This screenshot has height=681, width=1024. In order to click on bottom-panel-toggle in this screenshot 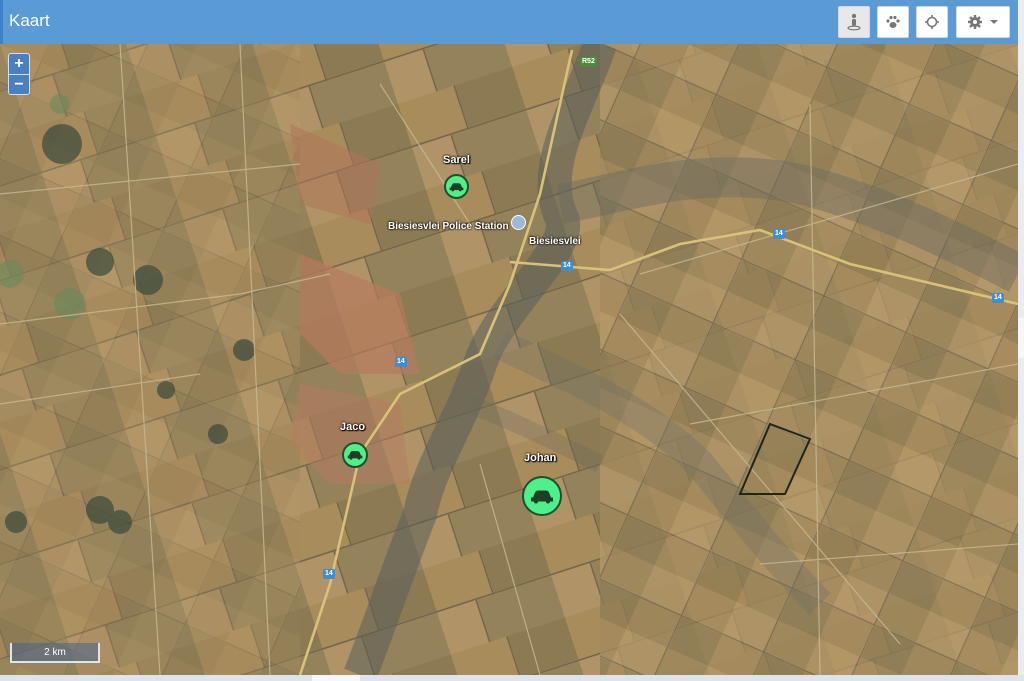, I will do `click(336, 678)`.